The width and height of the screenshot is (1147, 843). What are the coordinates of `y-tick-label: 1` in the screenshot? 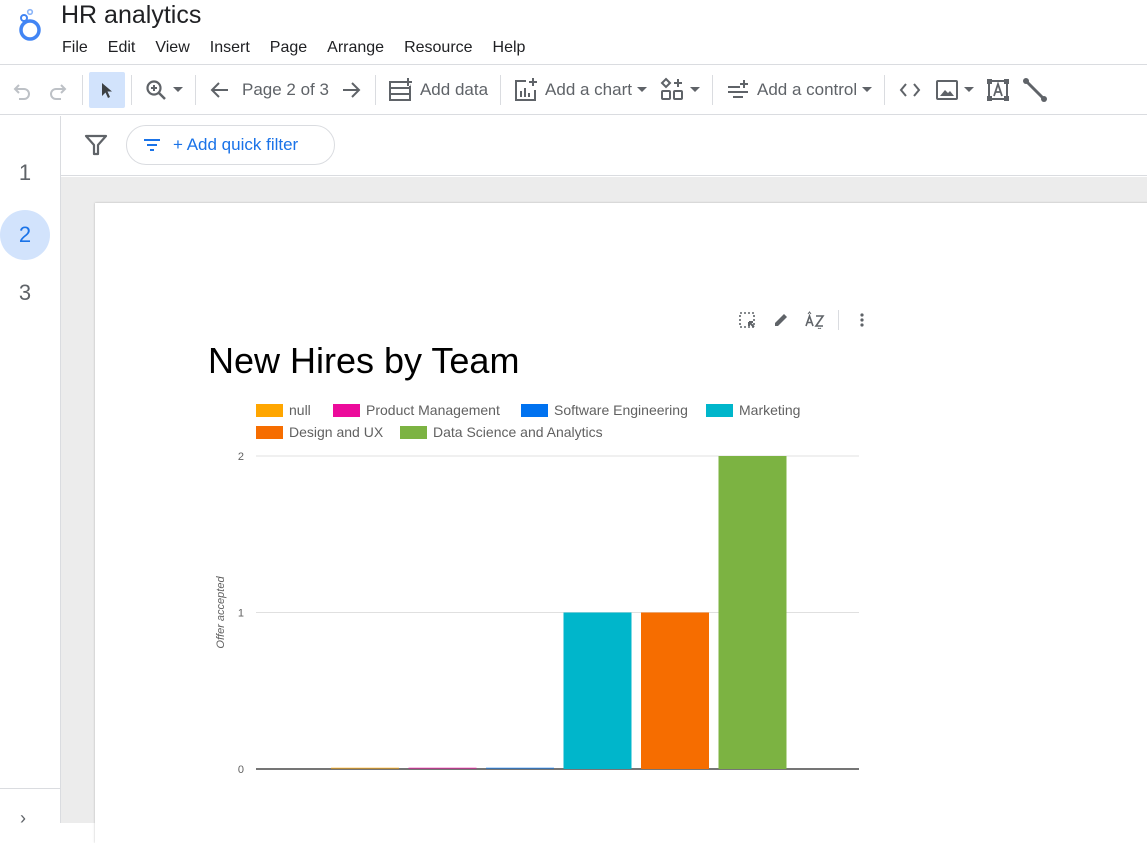 It's located at (241, 614).